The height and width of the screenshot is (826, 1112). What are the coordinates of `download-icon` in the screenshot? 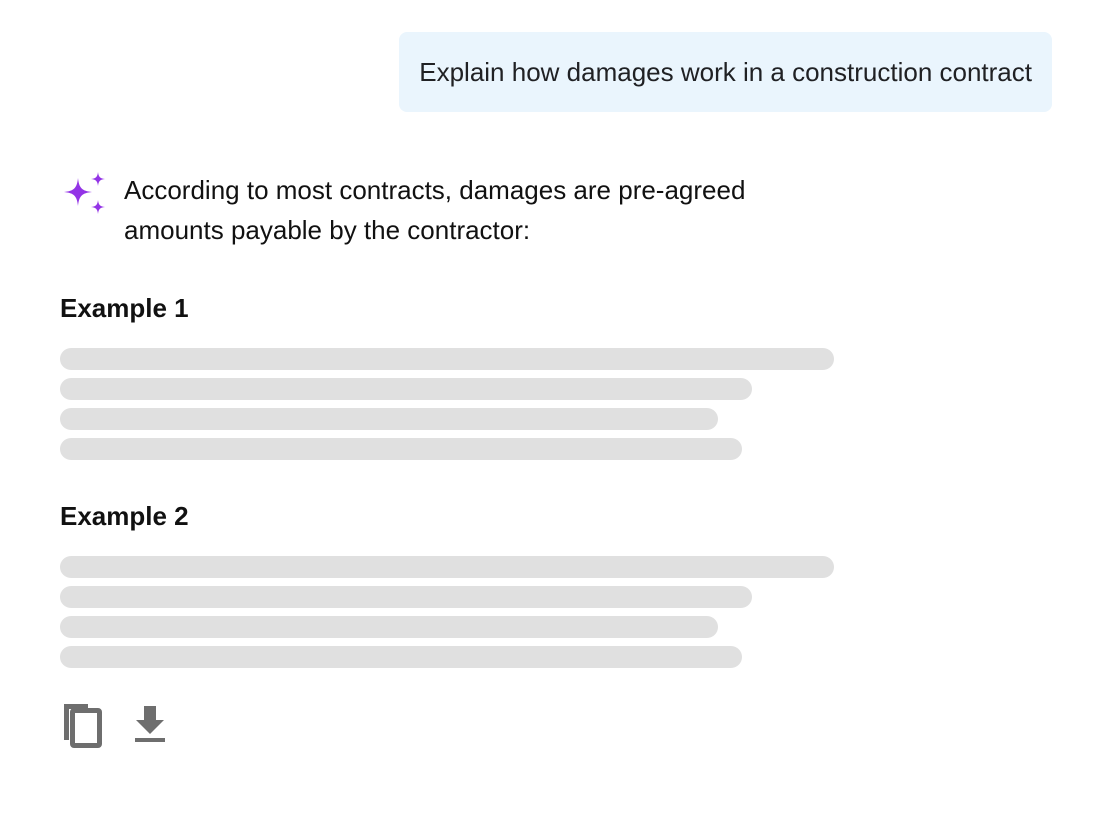 It's located at (150, 724).